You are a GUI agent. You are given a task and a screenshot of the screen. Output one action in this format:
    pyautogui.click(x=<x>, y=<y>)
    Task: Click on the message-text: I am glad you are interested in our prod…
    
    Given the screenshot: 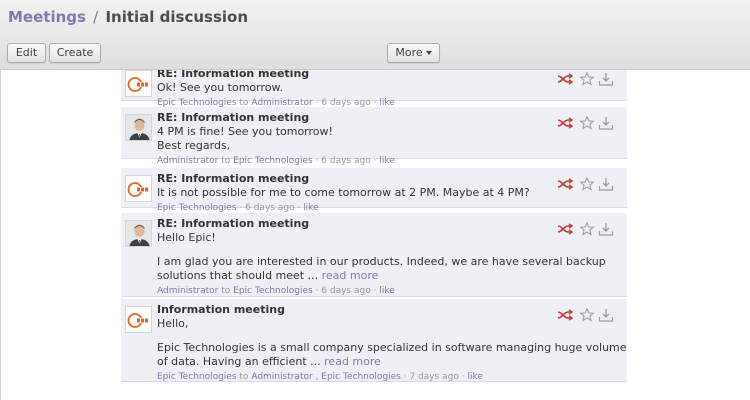 What is the action you would take?
    pyautogui.click(x=381, y=261)
    